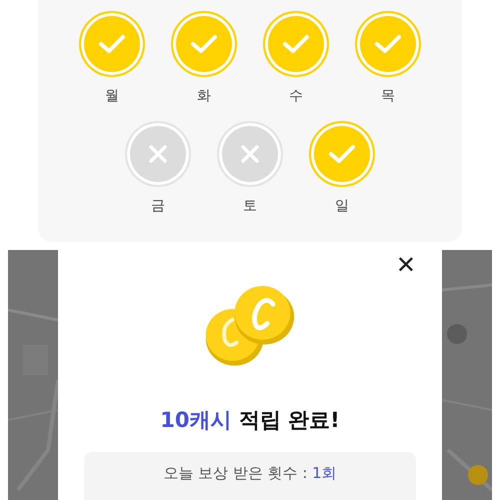  What do you see at coordinates (204, 96) in the screenshot?
I see `day-label: 화` at bounding box center [204, 96].